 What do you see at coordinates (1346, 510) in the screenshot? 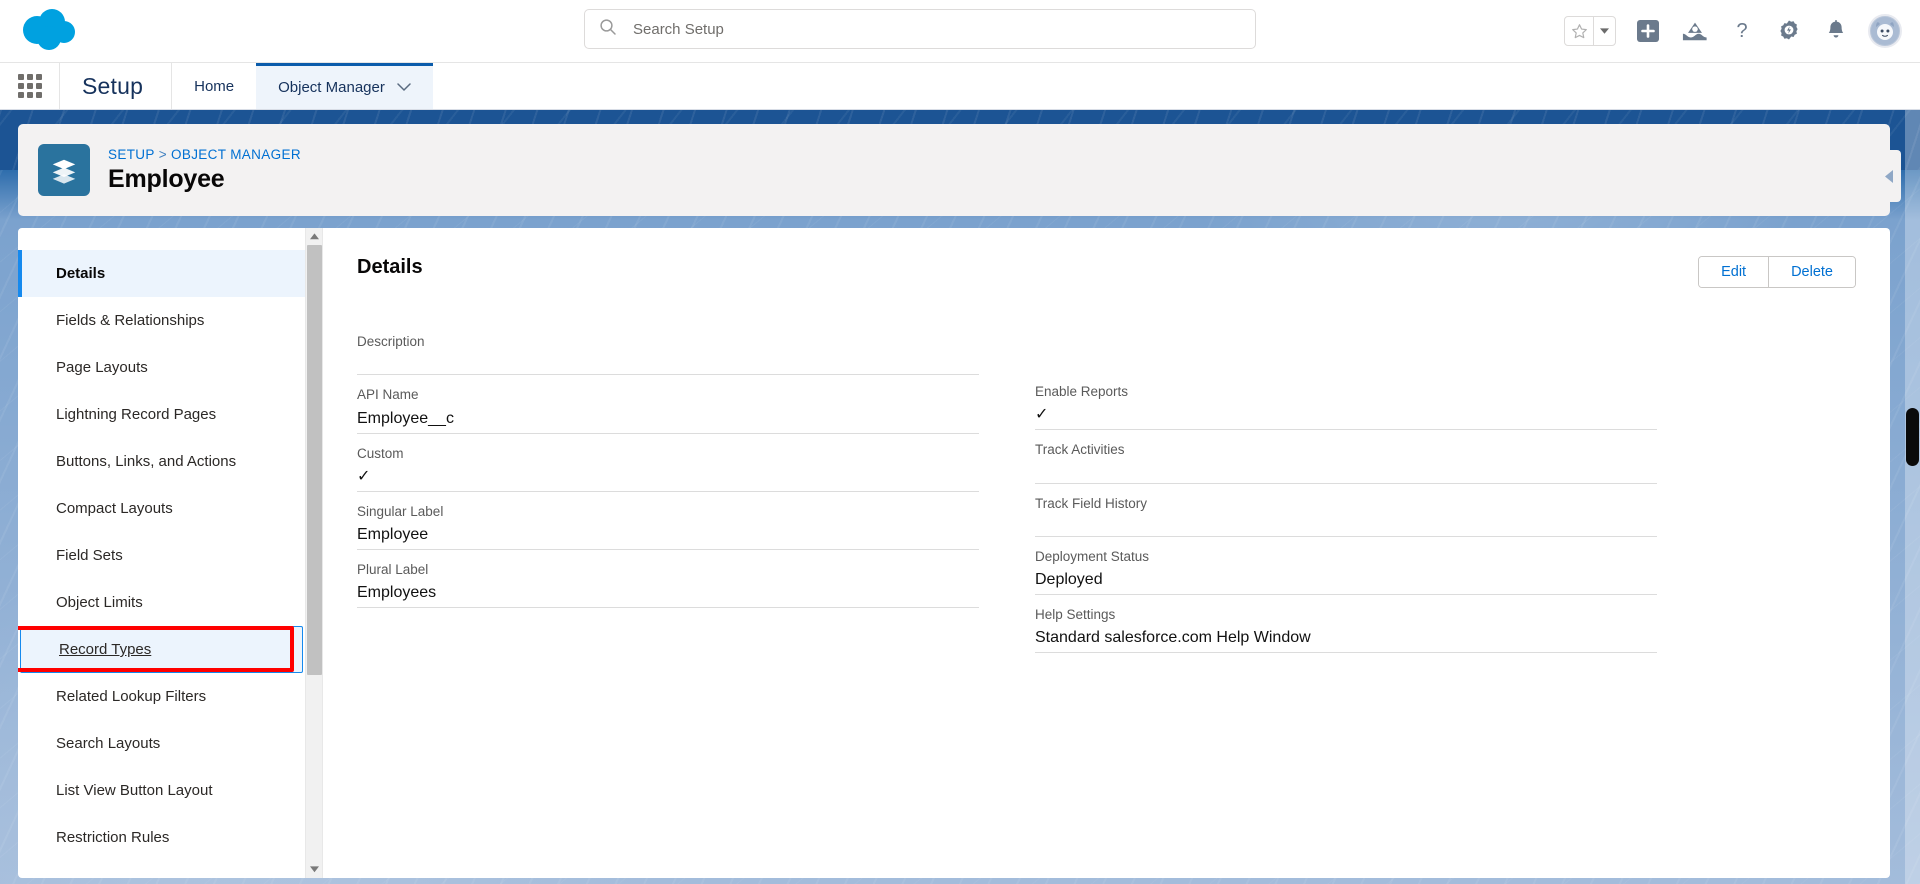
I see `field-track-field-history: Track Field History` at bounding box center [1346, 510].